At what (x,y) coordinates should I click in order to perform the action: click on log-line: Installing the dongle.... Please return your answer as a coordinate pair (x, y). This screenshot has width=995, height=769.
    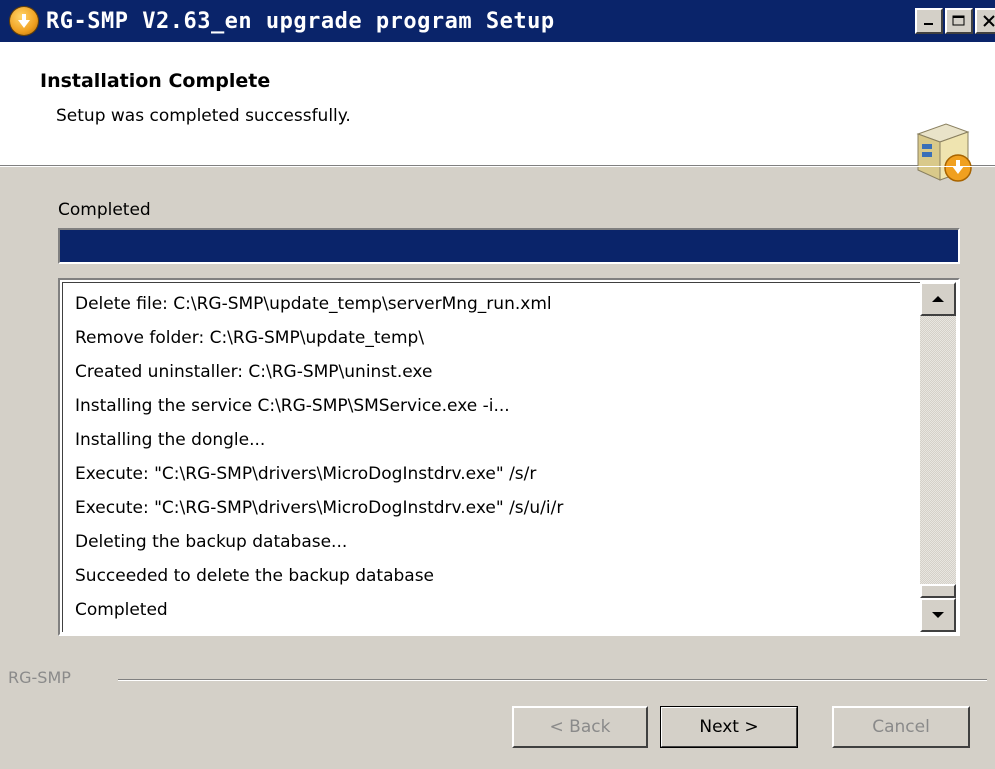
    Looking at the image, I should click on (170, 440).